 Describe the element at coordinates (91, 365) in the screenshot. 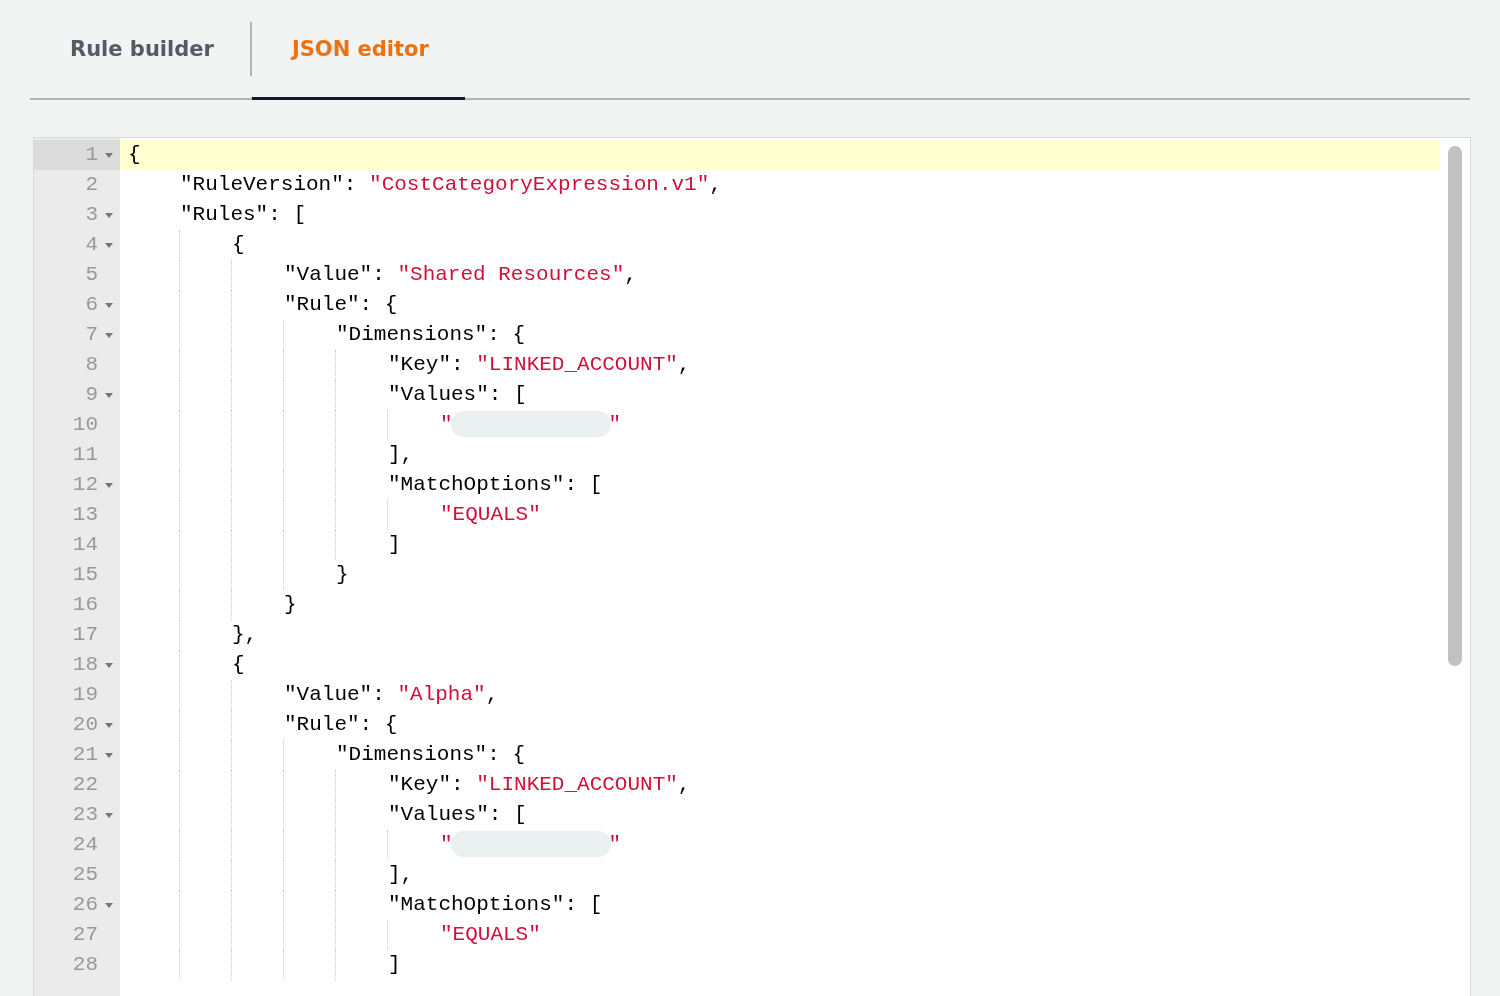

I see `line-number: 8` at that location.